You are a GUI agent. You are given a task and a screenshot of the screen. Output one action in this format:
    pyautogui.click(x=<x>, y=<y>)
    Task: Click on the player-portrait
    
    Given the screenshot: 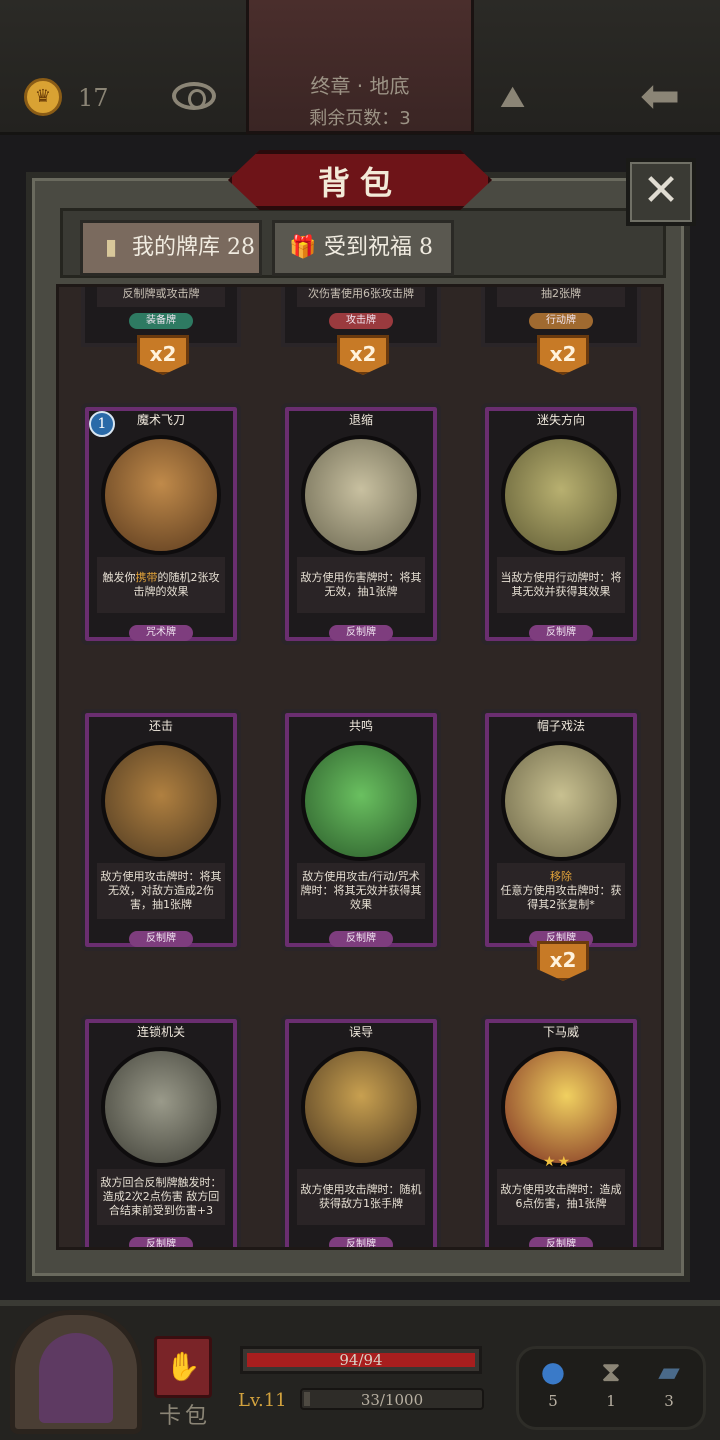 What is the action you would take?
    pyautogui.click(x=76, y=1372)
    